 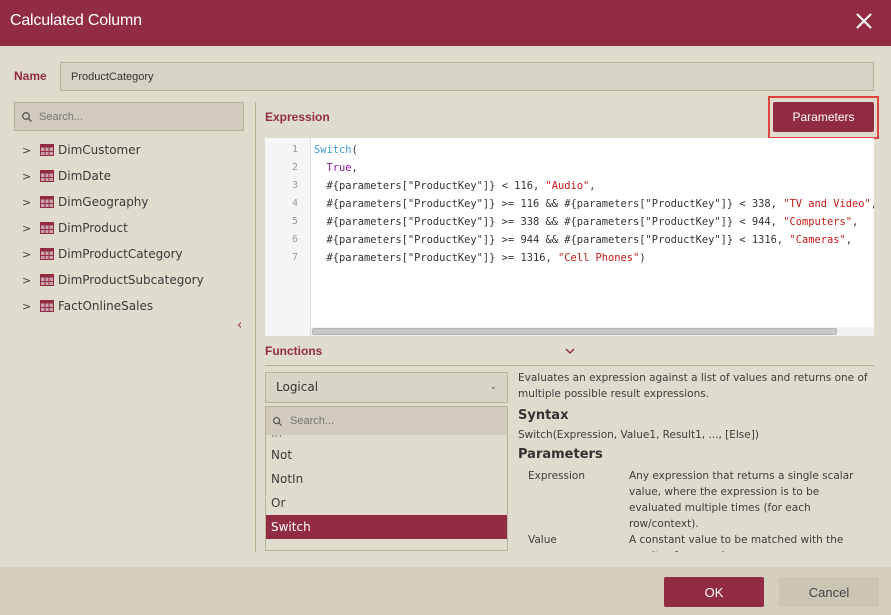 I want to click on string-token: "Computers", so click(x=818, y=222).